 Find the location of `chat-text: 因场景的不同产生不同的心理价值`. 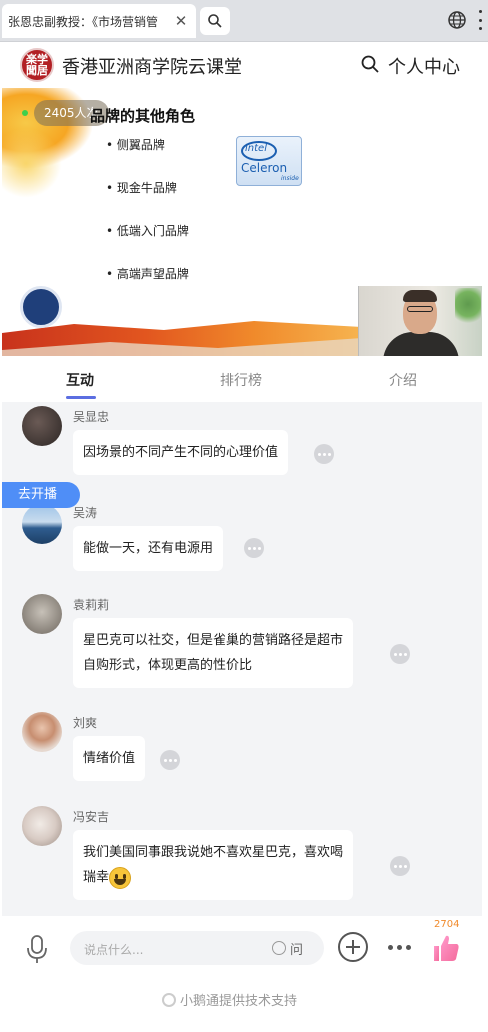

chat-text: 因场景的不同产生不同的心理价值 is located at coordinates (181, 452).